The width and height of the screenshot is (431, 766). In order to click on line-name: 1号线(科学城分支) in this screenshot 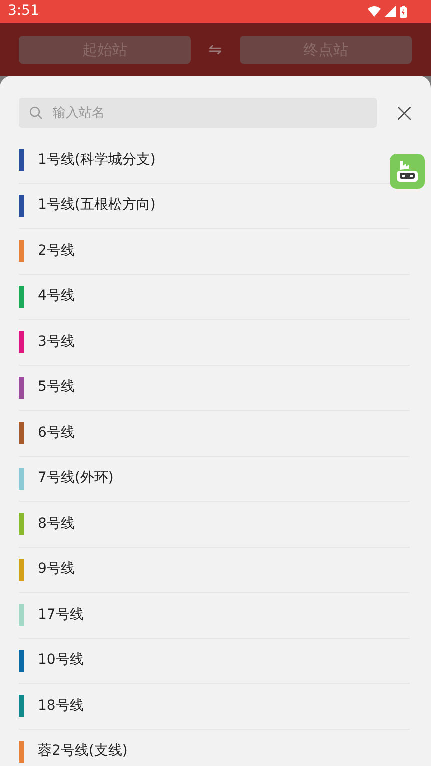, I will do `click(97, 160)`.